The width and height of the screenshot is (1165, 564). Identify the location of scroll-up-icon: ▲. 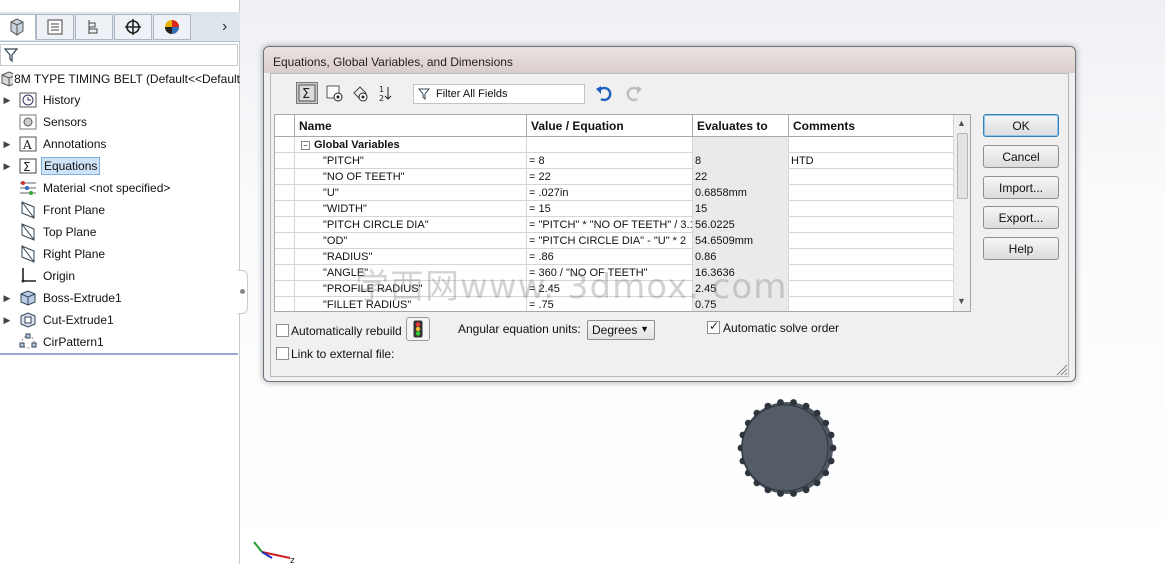
(961, 123).